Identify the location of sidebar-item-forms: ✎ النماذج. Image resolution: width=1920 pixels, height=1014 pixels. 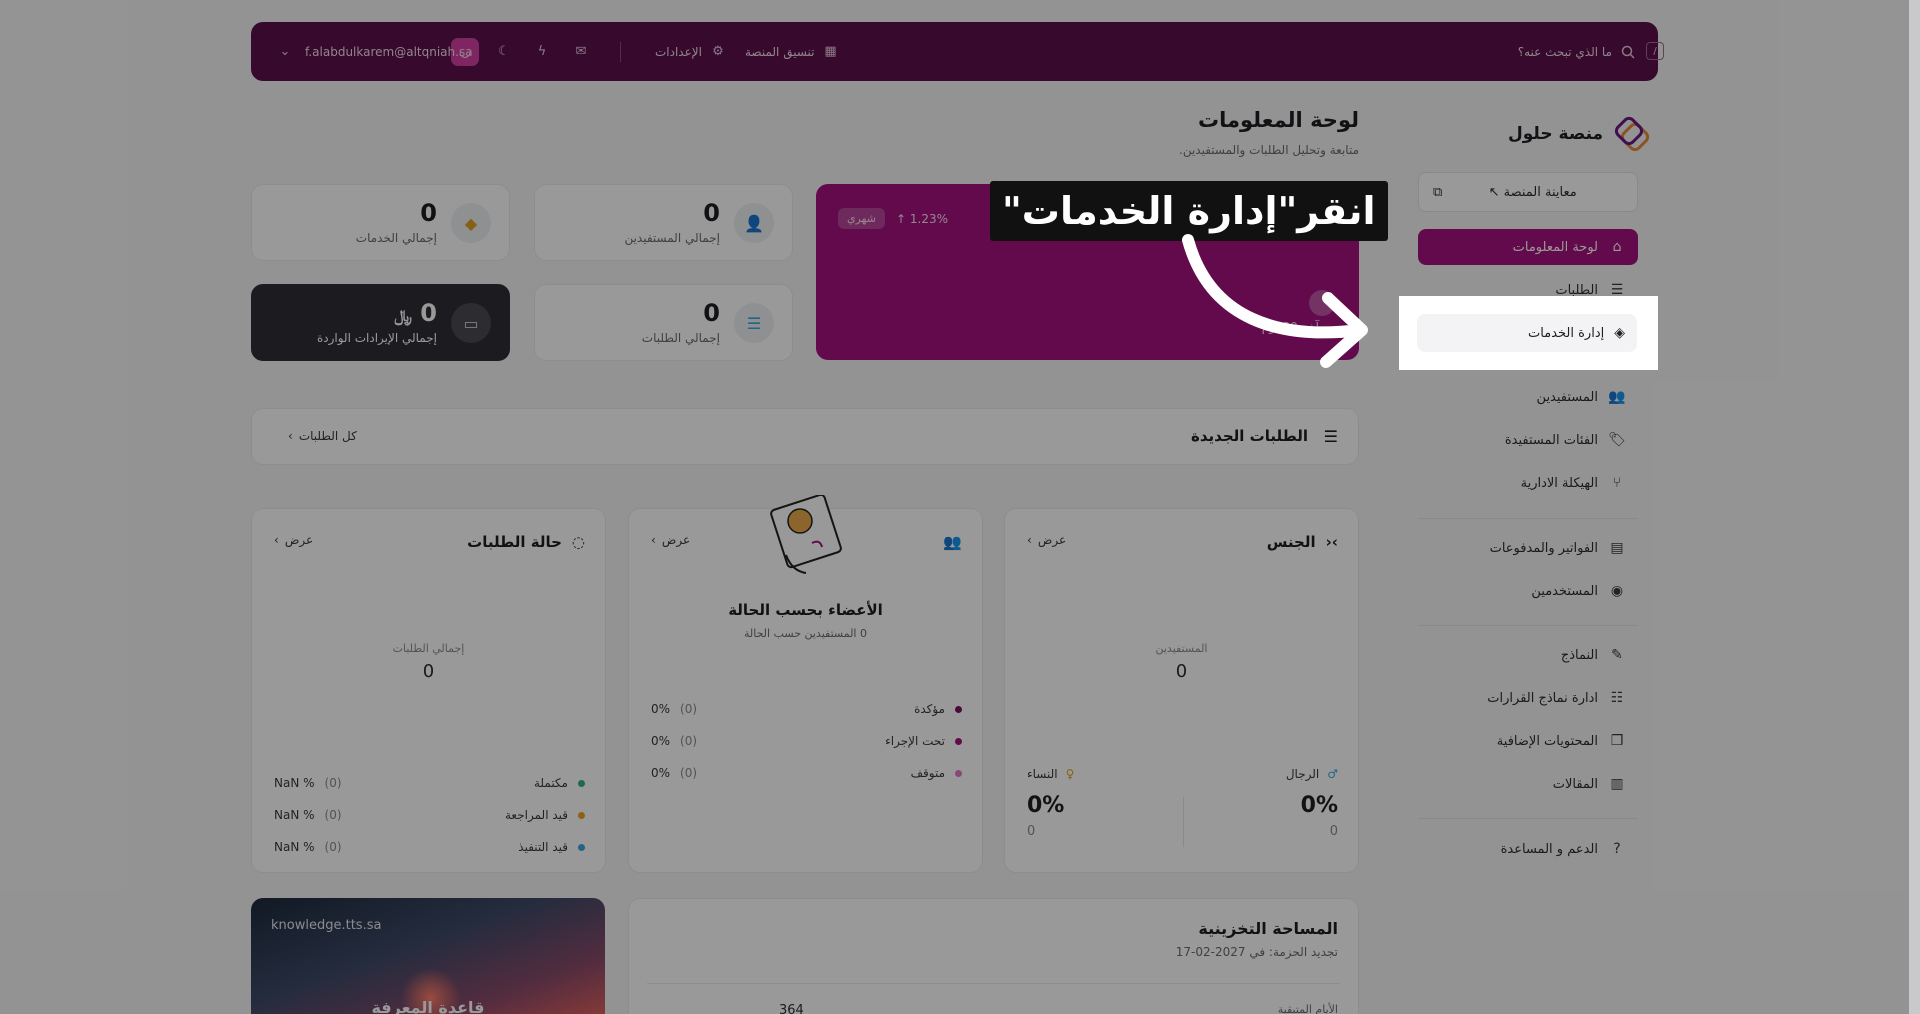
(1528, 655).